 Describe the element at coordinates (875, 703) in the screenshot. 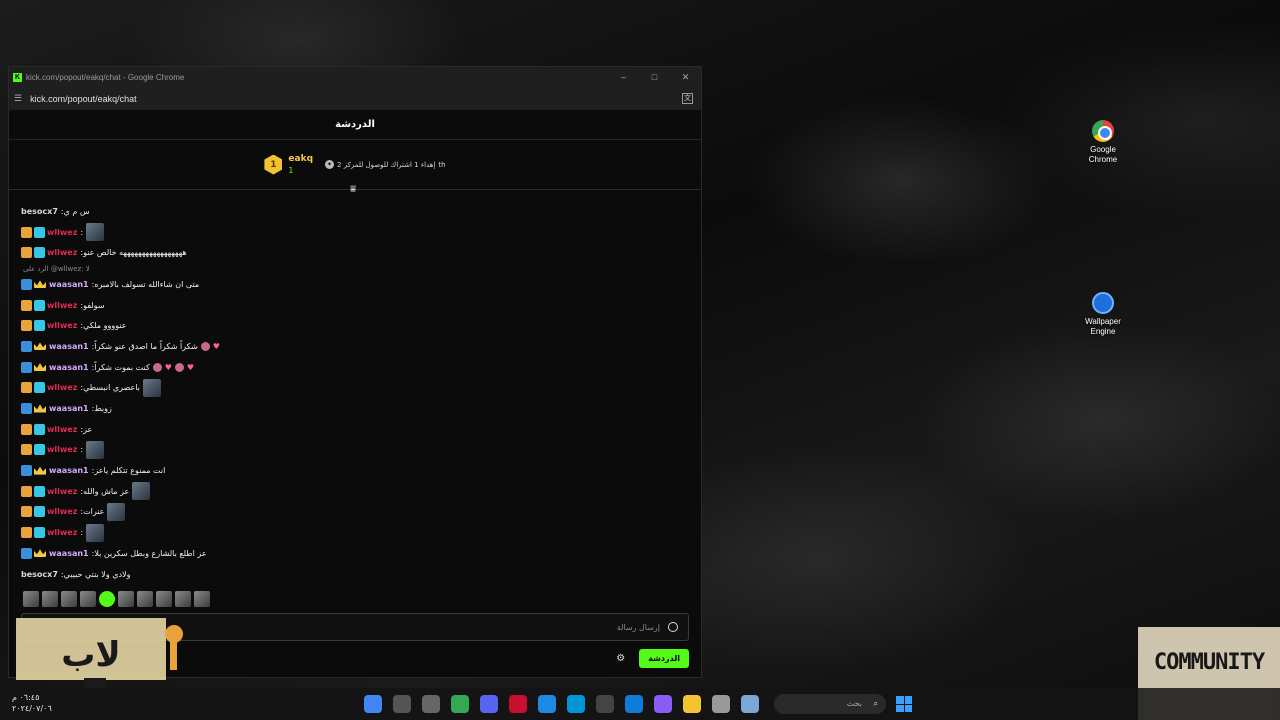

I see `search-icon: ⌕` at that location.